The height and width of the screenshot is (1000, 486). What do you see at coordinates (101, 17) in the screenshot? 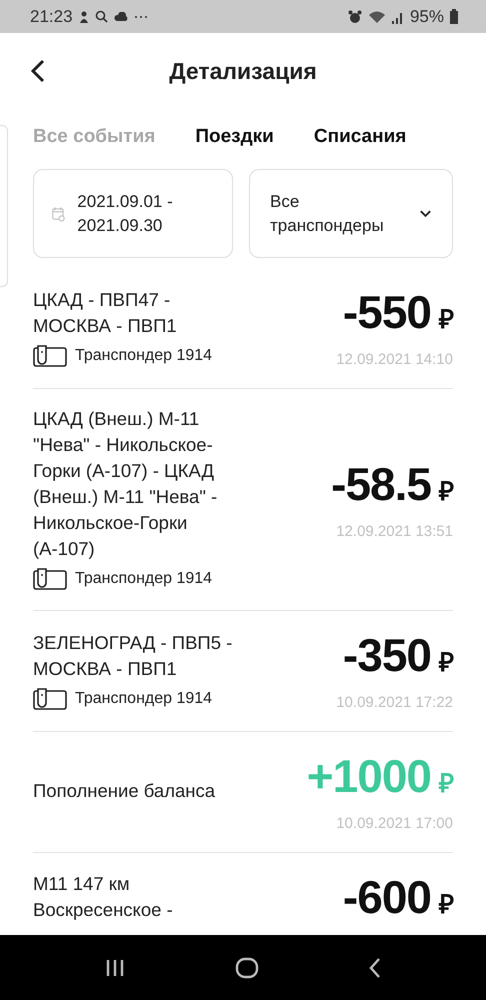
I see `search-icon` at bounding box center [101, 17].